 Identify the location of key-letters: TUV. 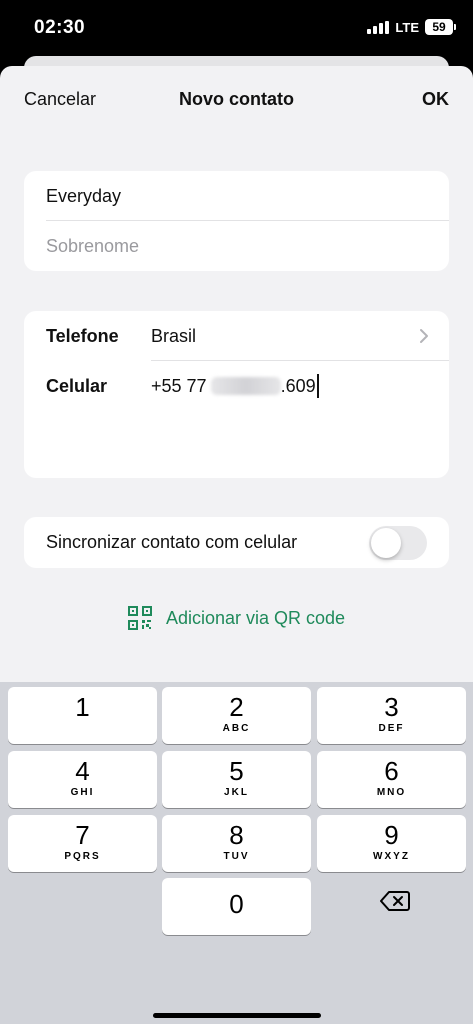
(236, 856).